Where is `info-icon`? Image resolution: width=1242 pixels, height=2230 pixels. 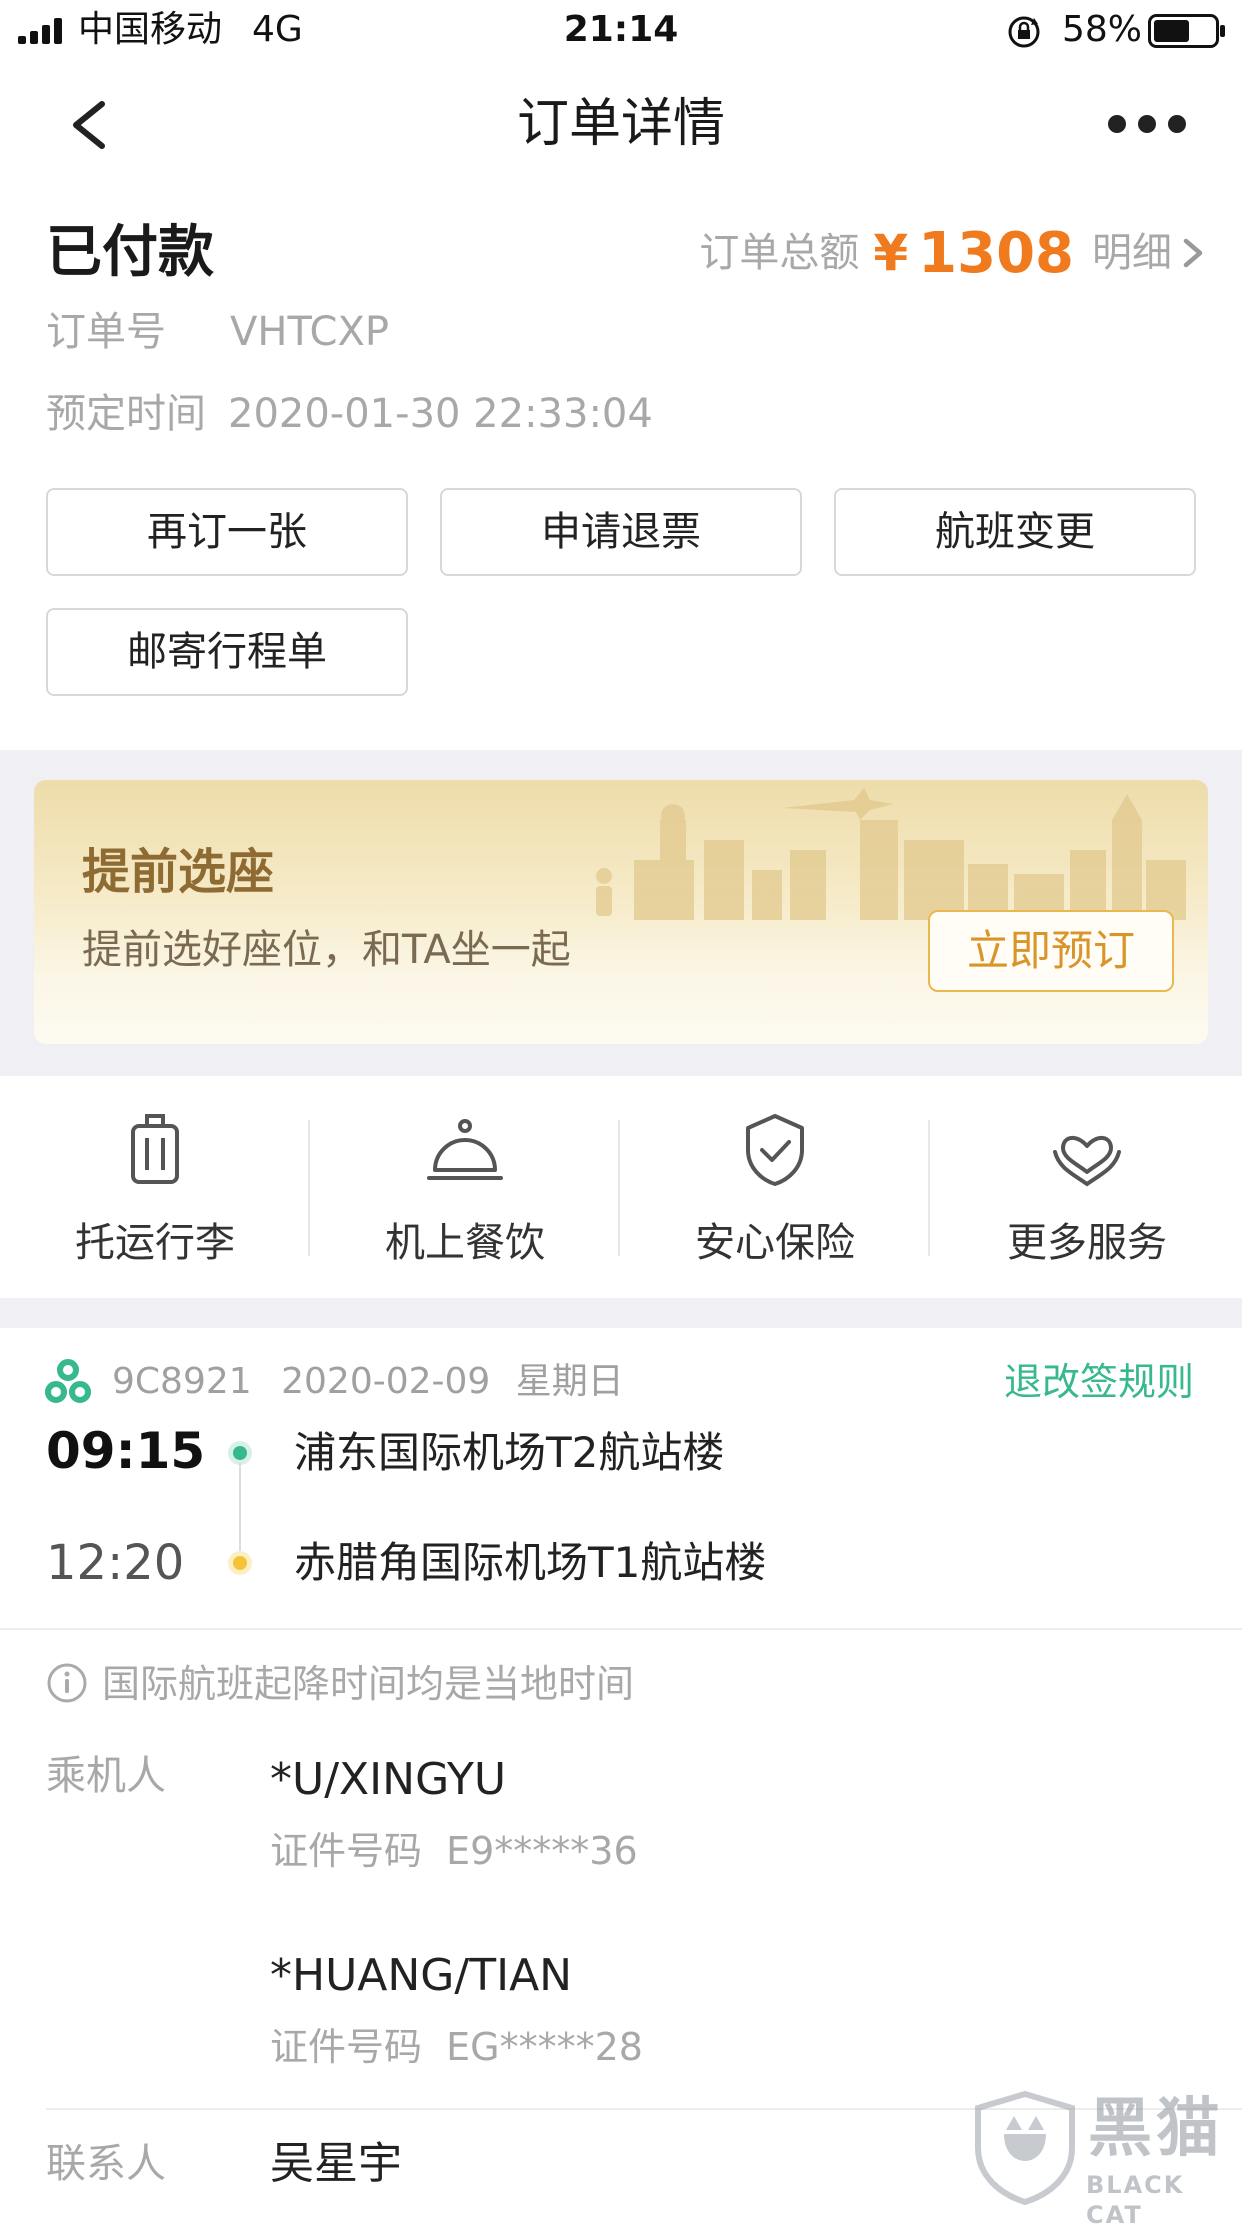
info-icon is located at coordinates (67, 1685).